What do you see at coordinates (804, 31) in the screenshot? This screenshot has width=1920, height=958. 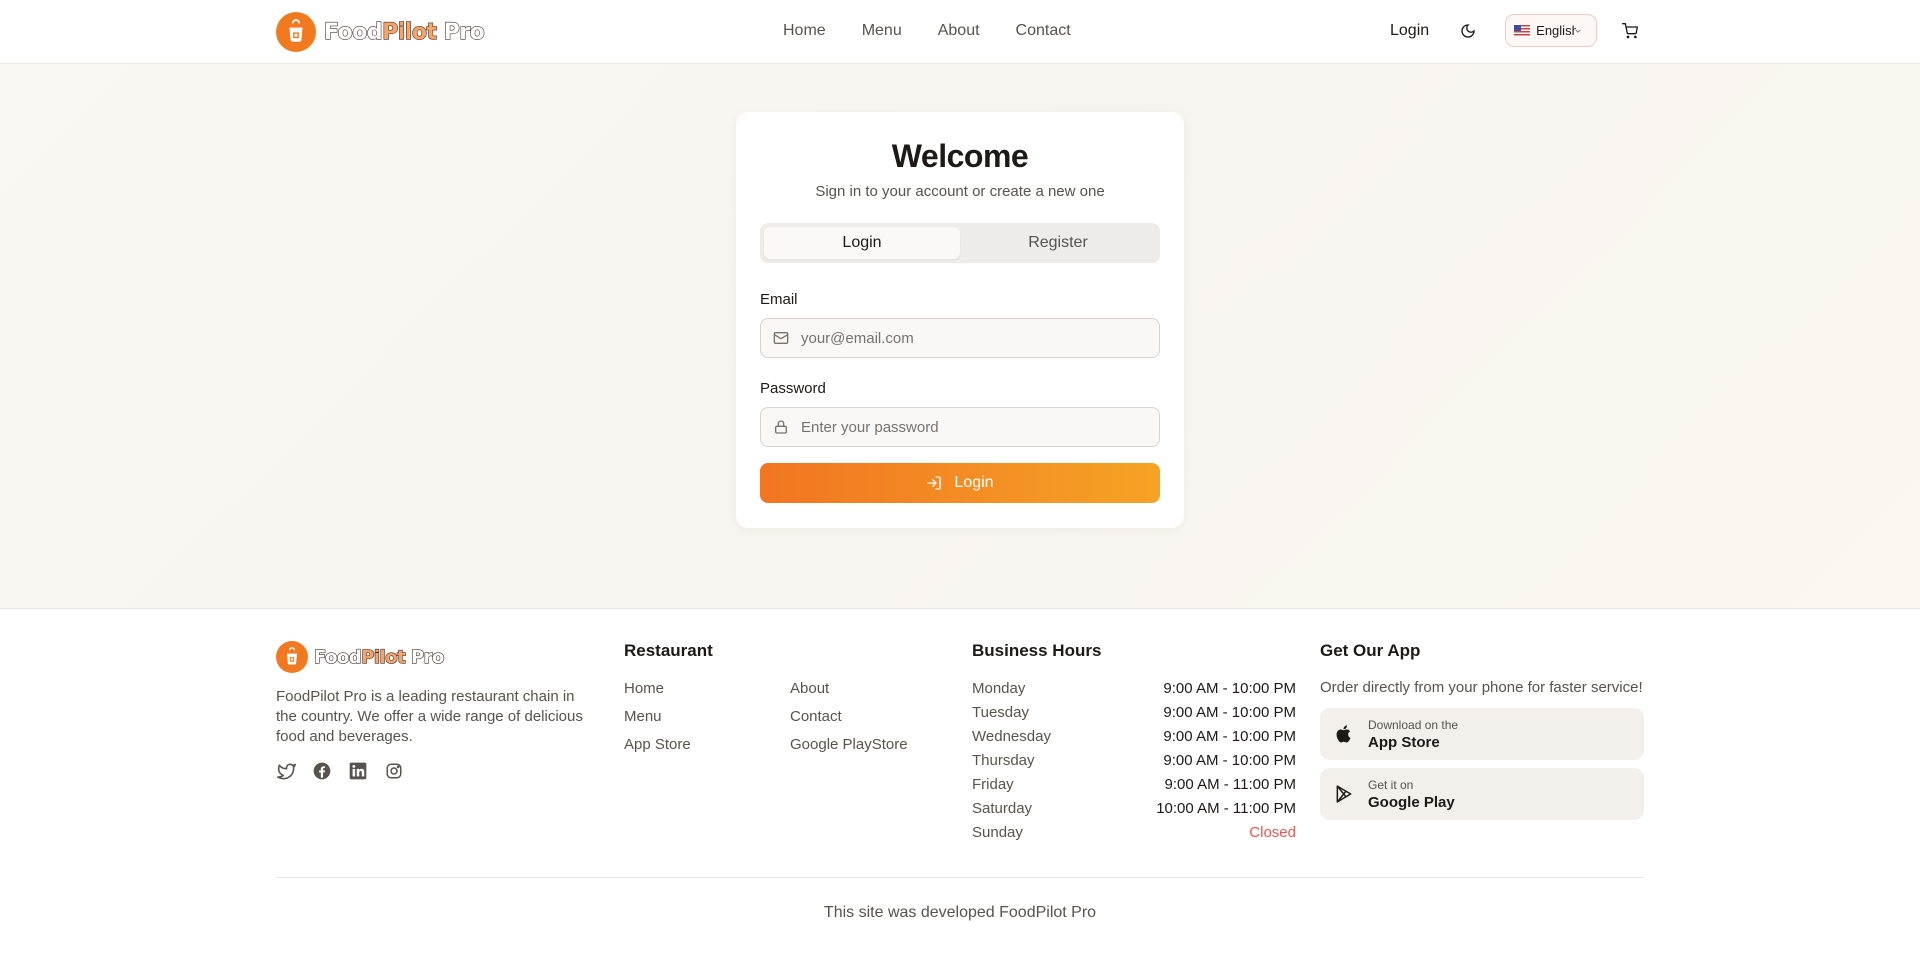 I see `nav-home: Home` at bounding box center [804, 31].